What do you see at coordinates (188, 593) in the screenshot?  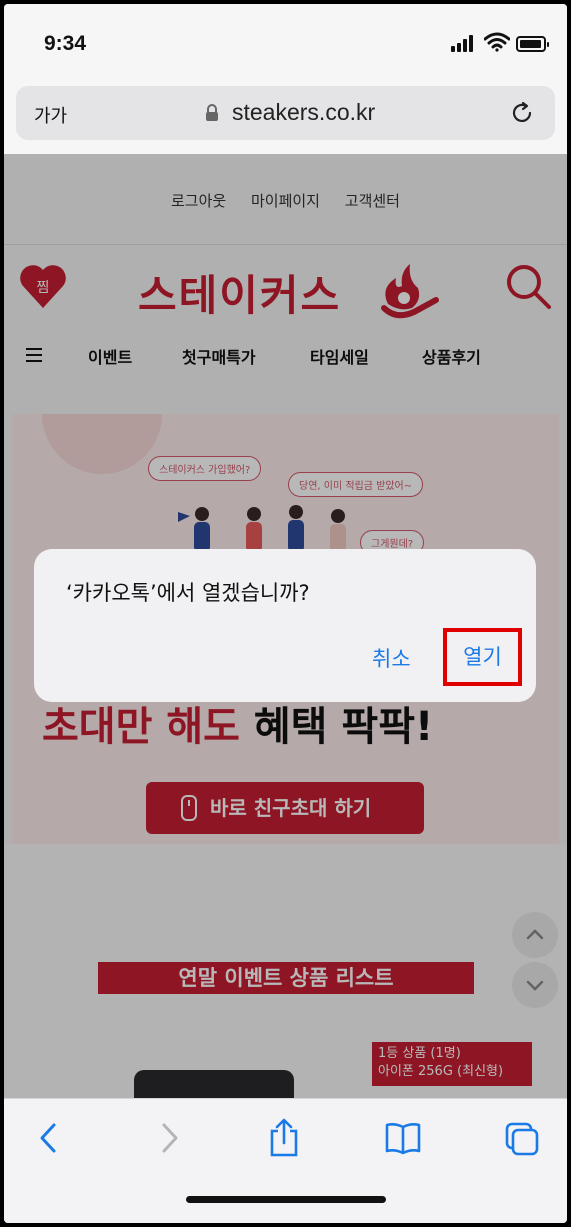 I see `alert-title: ‘카카오톡’에서 열겠습니까?` at bounding box center [188, 593].